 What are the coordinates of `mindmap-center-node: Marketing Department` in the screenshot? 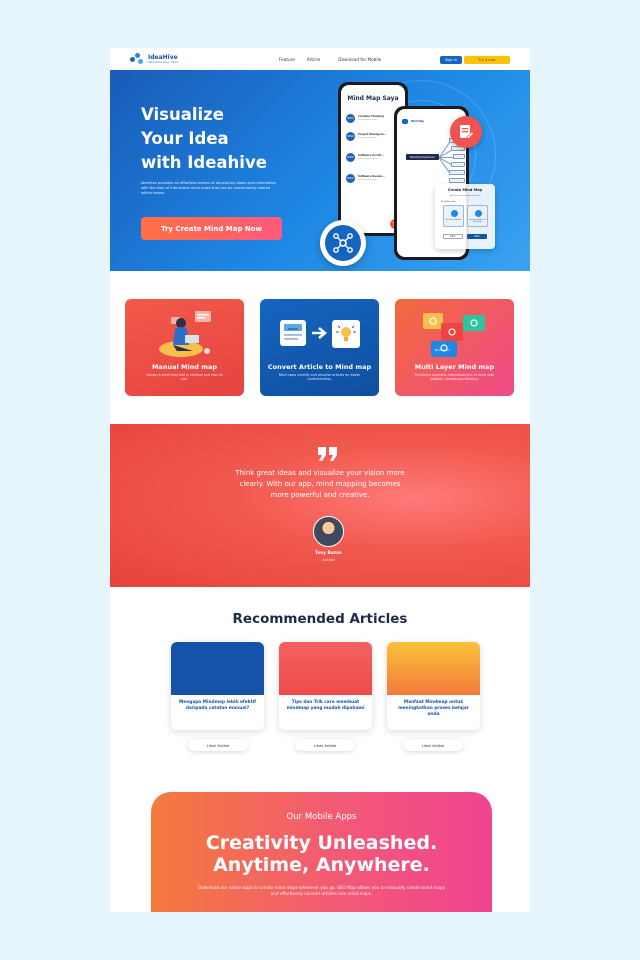 It's located at (422, 157).